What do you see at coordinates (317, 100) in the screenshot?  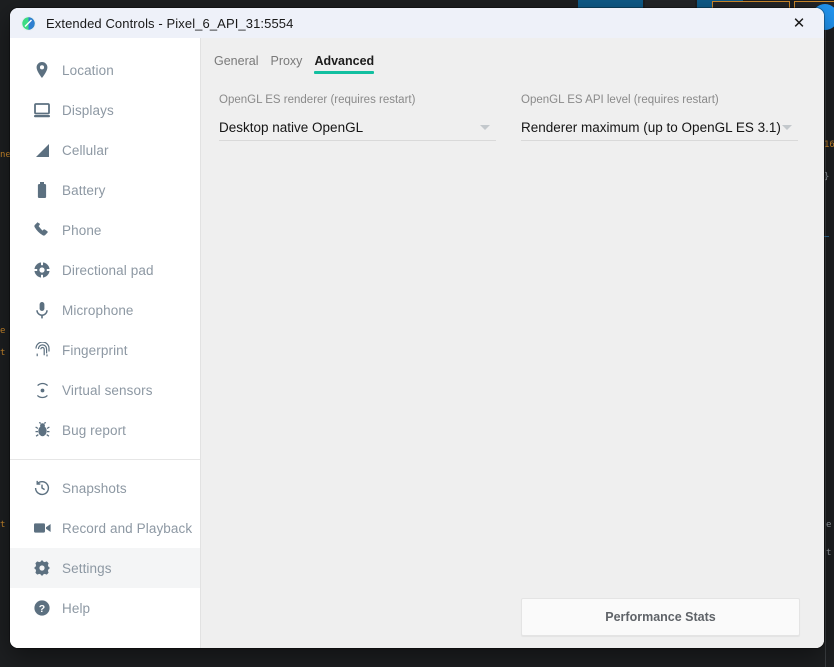 I see `opengl-renderer-label: OpenGL ES renderer (requires restart)` at bounding box center [317, 100].